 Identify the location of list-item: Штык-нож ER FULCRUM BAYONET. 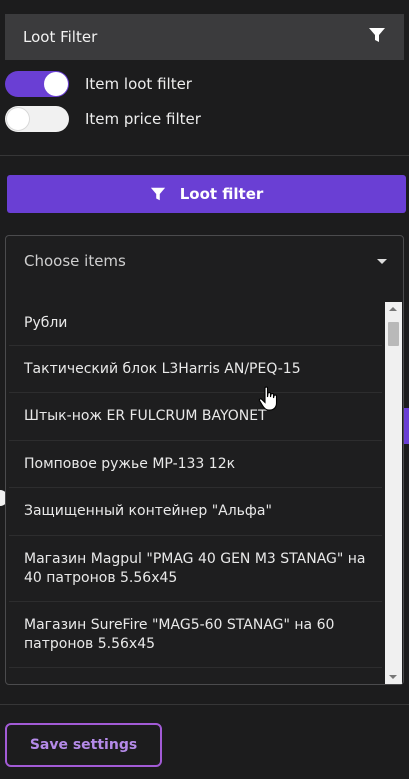
(195, 417).